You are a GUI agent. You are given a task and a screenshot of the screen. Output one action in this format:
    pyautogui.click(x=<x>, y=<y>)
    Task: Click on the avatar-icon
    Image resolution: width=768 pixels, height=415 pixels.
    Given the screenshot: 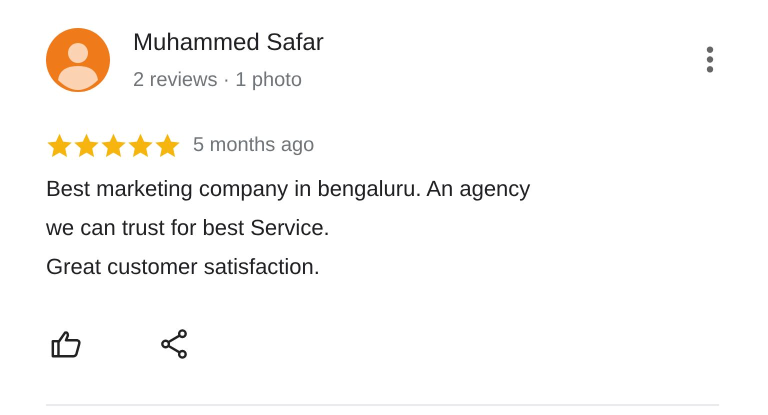 What is the action you would take?
    pyautogui.click(x=78, y=60)
    